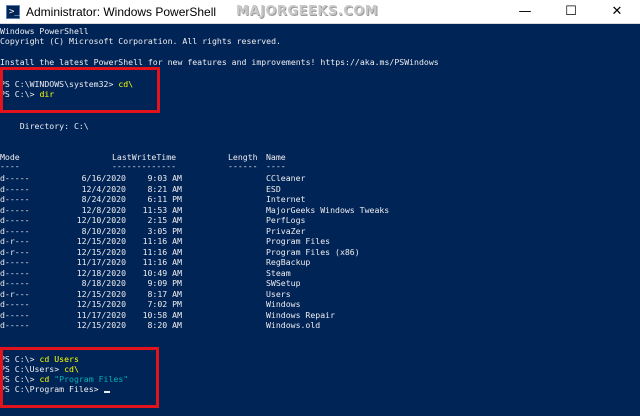 The height and width of the screenshot is (416, 640). What do you see at coordinates (278, 293) in the screenshot?
I see `row-name: Users` at bounding box center [278, 293].